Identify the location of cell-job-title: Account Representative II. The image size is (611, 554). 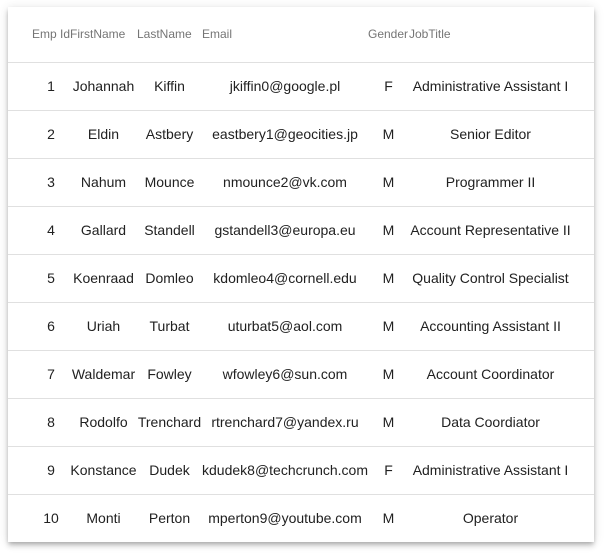
(501, 230).